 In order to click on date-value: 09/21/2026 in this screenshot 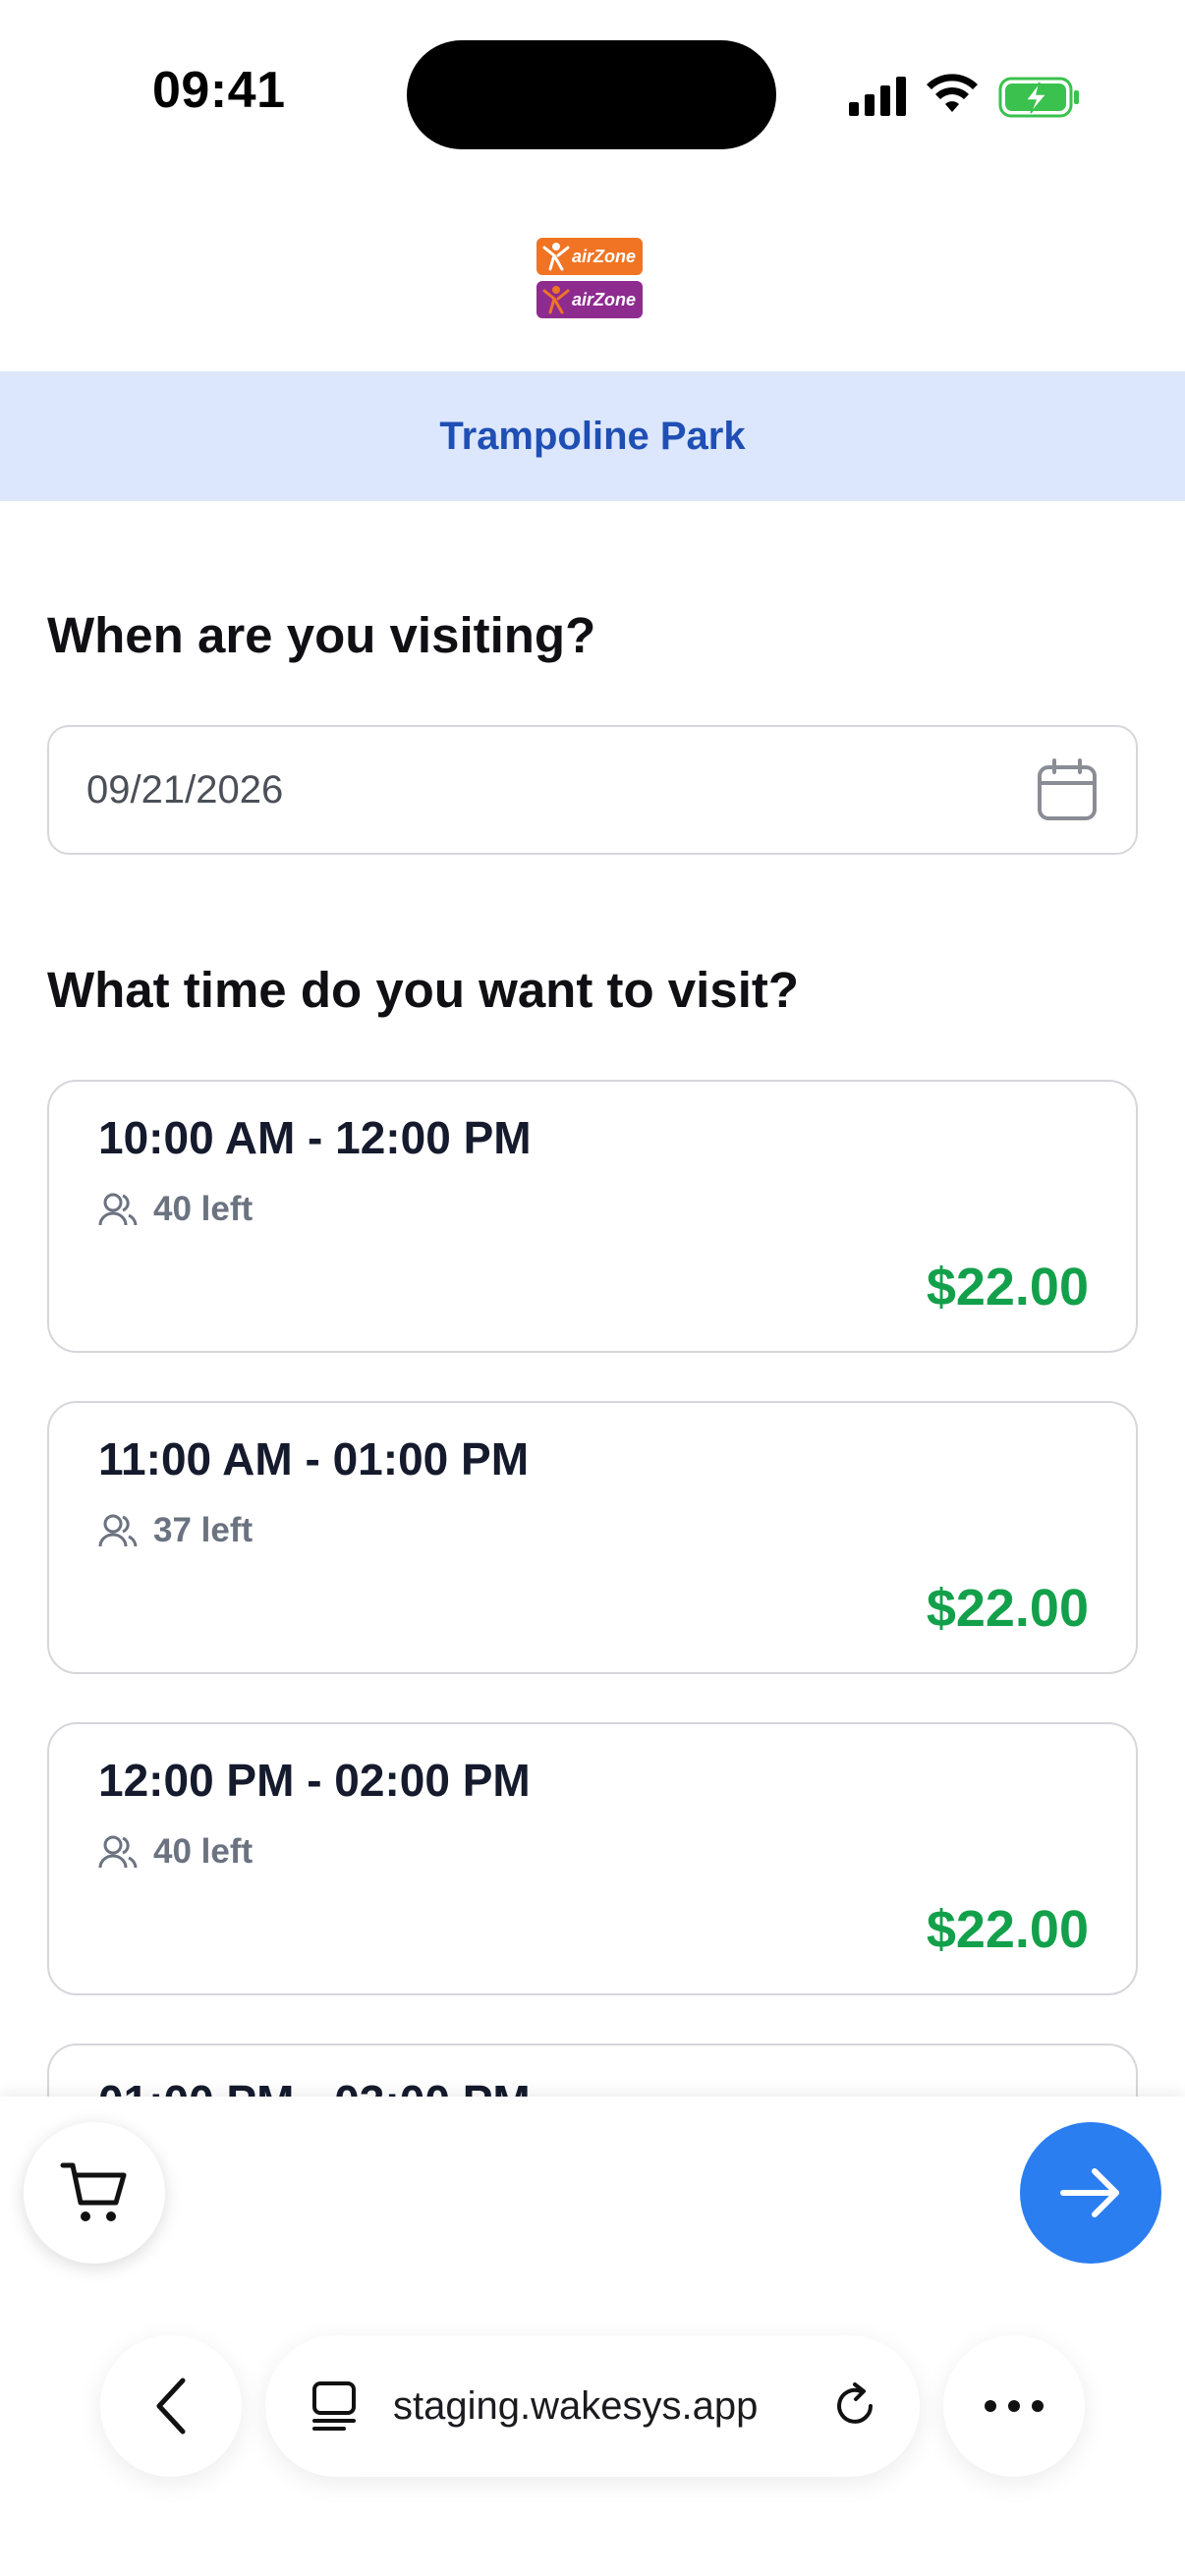, I will do `click(185, 789)`.